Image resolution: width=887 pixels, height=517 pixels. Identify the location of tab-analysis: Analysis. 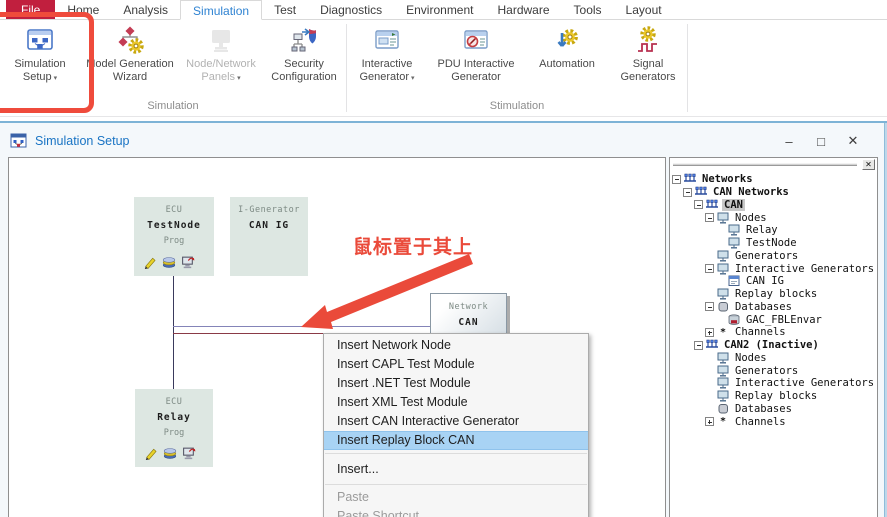
(145, 9).